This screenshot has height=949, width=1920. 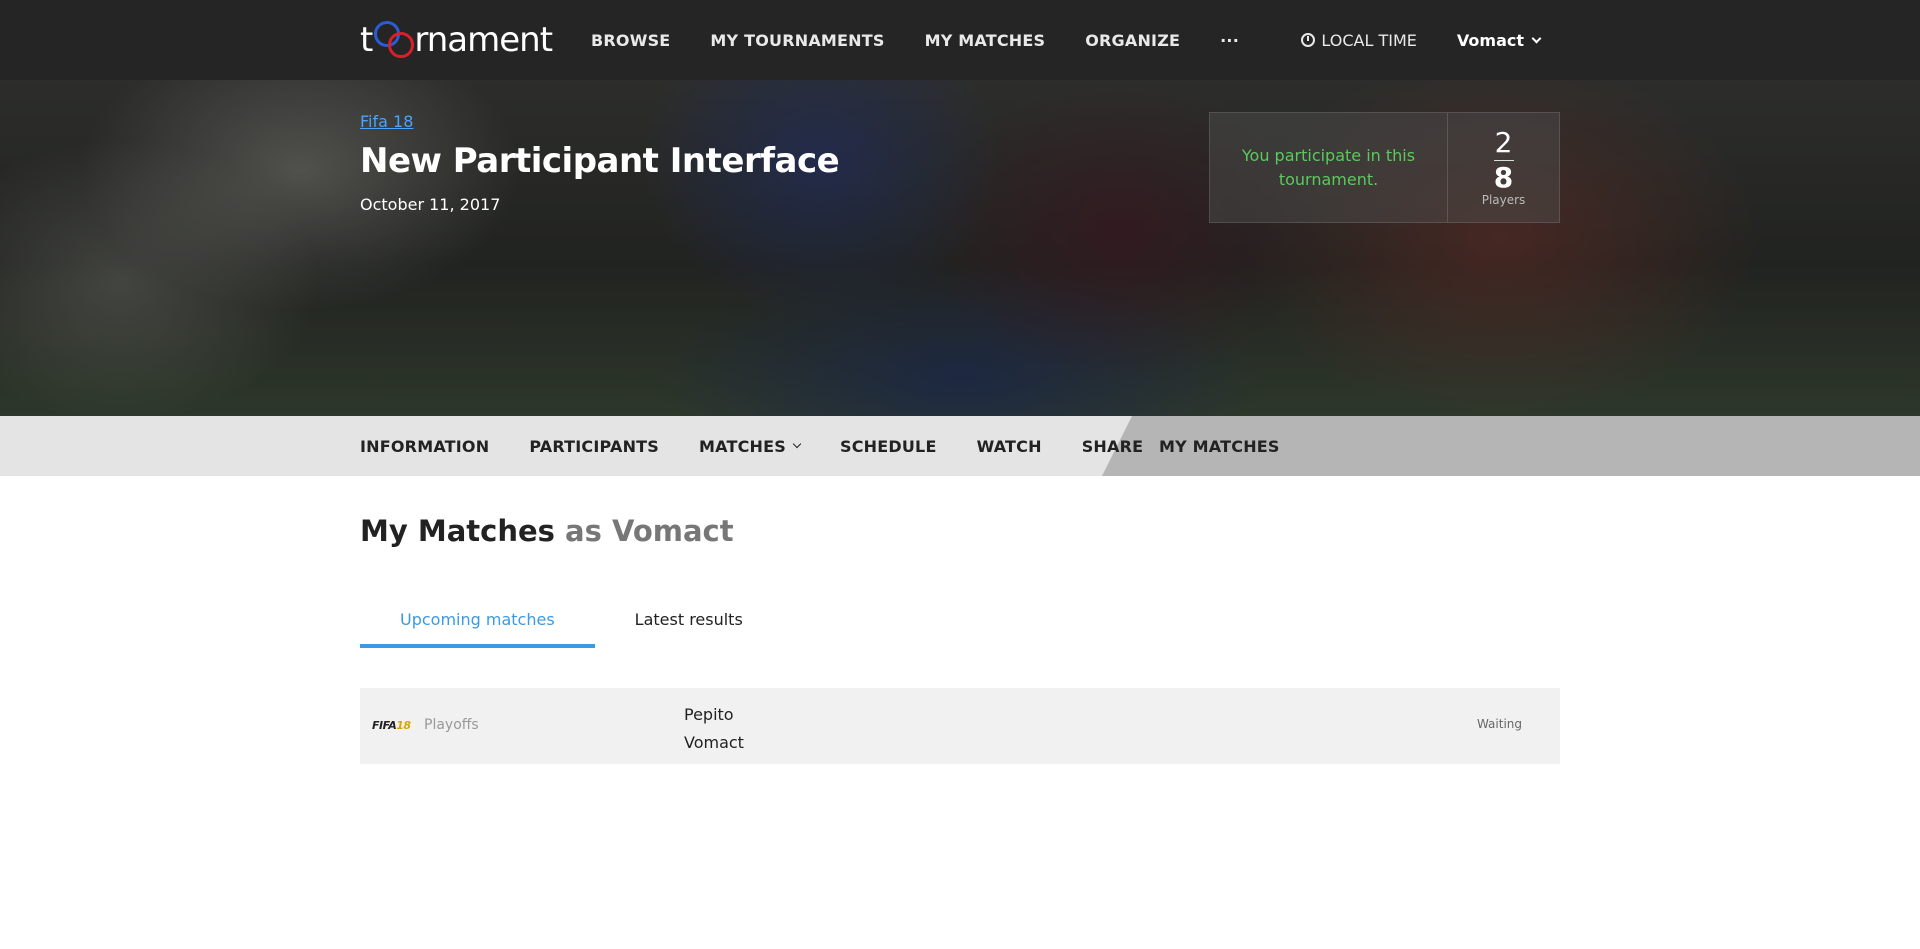 What do you see at coordinates (430, 204) in the screenshot?
I see `tournament-date: October 11, 2017` at bounding box center [430, 204].